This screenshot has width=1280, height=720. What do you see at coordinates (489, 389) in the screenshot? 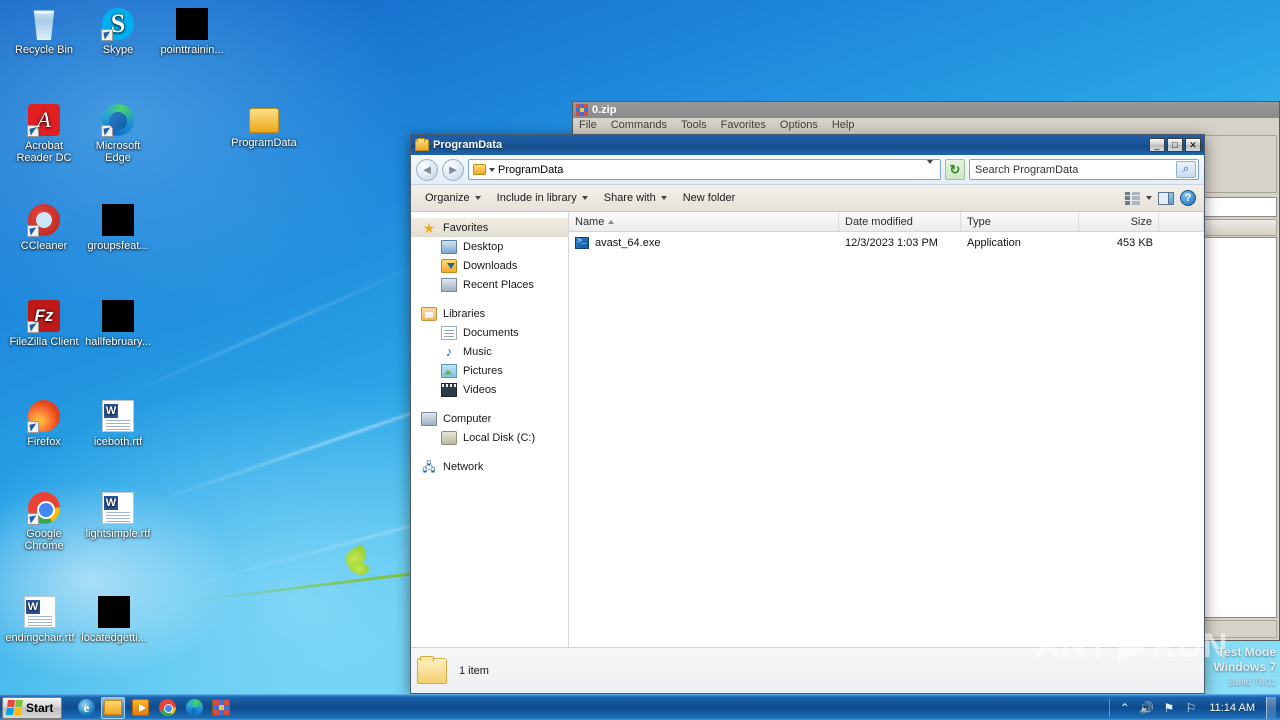
I see `sidebar-item-videos: Videos` at bounding box center [489, 389].